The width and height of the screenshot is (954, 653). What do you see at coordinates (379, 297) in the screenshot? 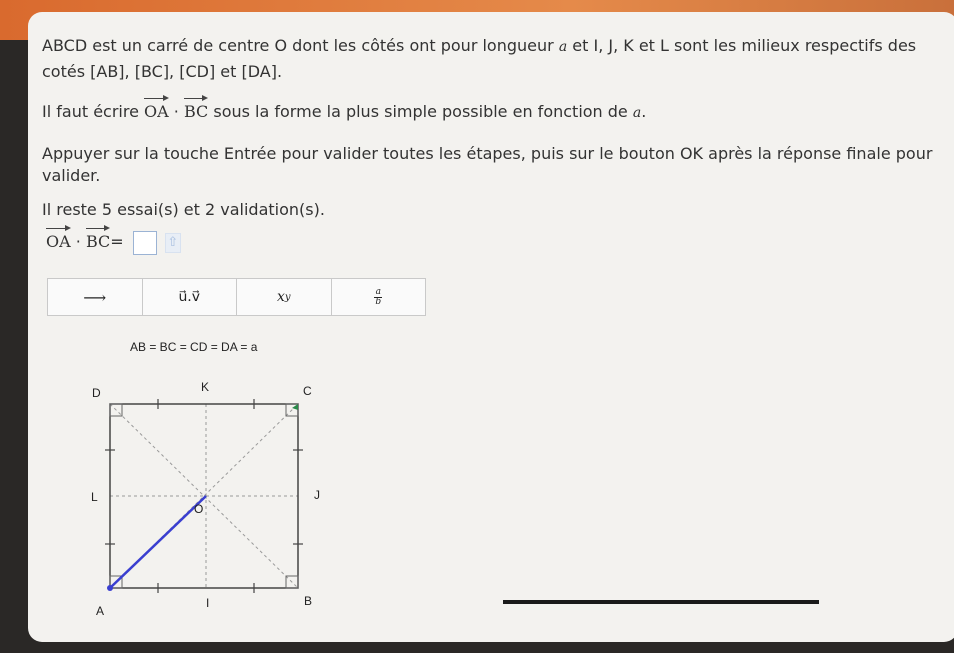
I see `fraction-button: a b` at bounding box center [379, 297].